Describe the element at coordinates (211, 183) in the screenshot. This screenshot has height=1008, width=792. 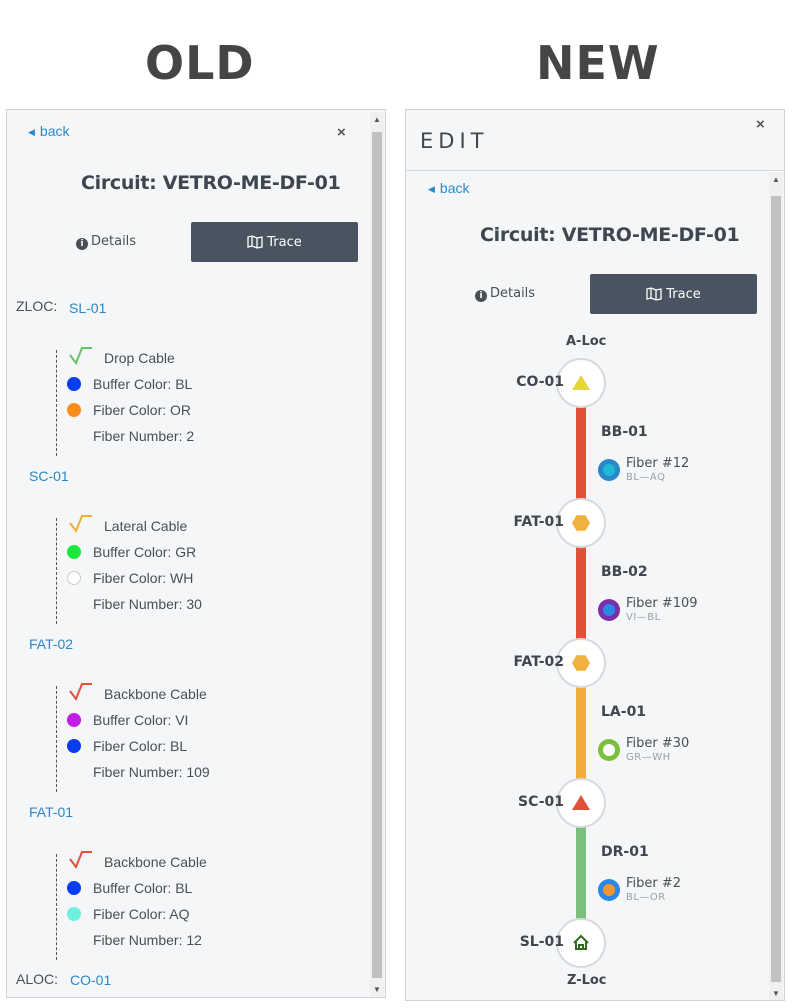
I see `circuit-title: Circuit: VETRO-ME-DF-01` at that location.